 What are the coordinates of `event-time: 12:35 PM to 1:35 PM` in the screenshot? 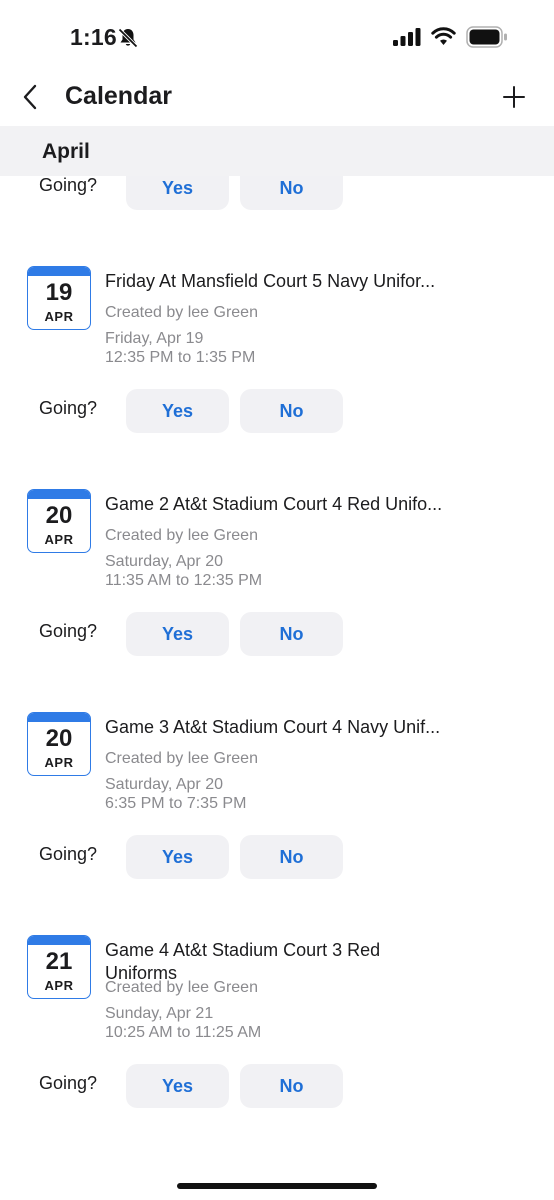 It's located at (180, 357).